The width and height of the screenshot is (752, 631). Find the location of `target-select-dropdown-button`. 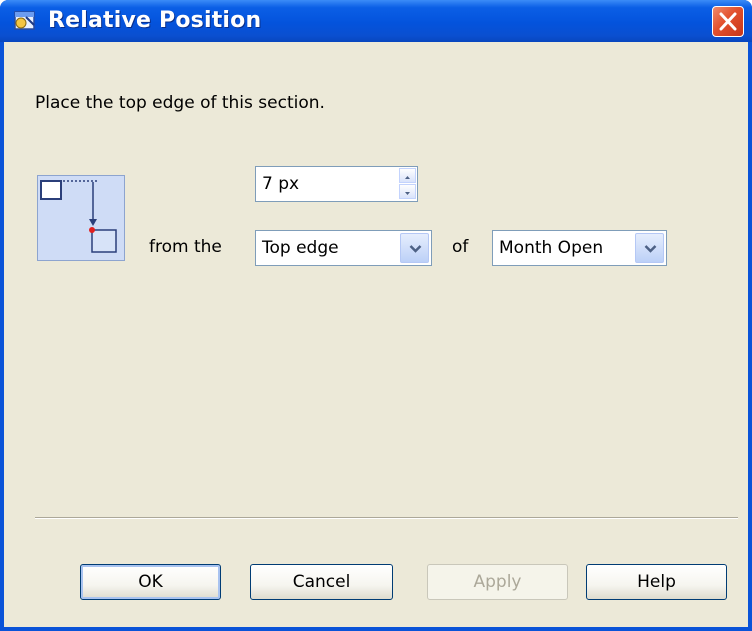

target-select-dropdown-button is located at coordinates (649, 248).